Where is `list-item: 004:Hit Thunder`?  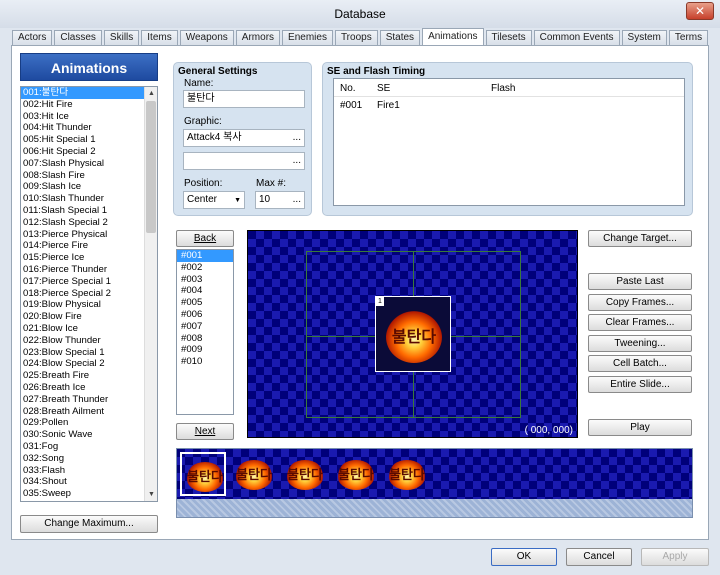 list-item: 004:Hit Thunder is located at coordinates (89, 128).